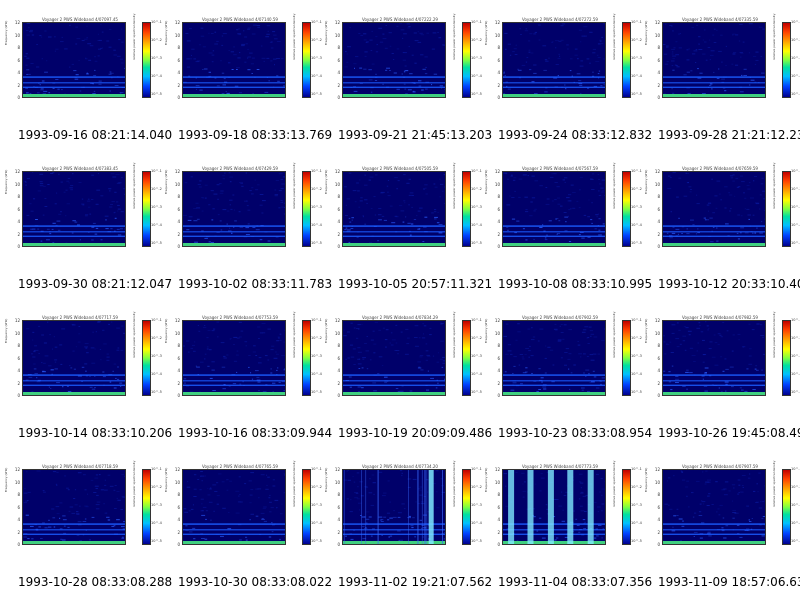 The image size is (800, 596). I want to click on plot-caption: 1993-10-02 08:33:11.783, so click(255, 284).